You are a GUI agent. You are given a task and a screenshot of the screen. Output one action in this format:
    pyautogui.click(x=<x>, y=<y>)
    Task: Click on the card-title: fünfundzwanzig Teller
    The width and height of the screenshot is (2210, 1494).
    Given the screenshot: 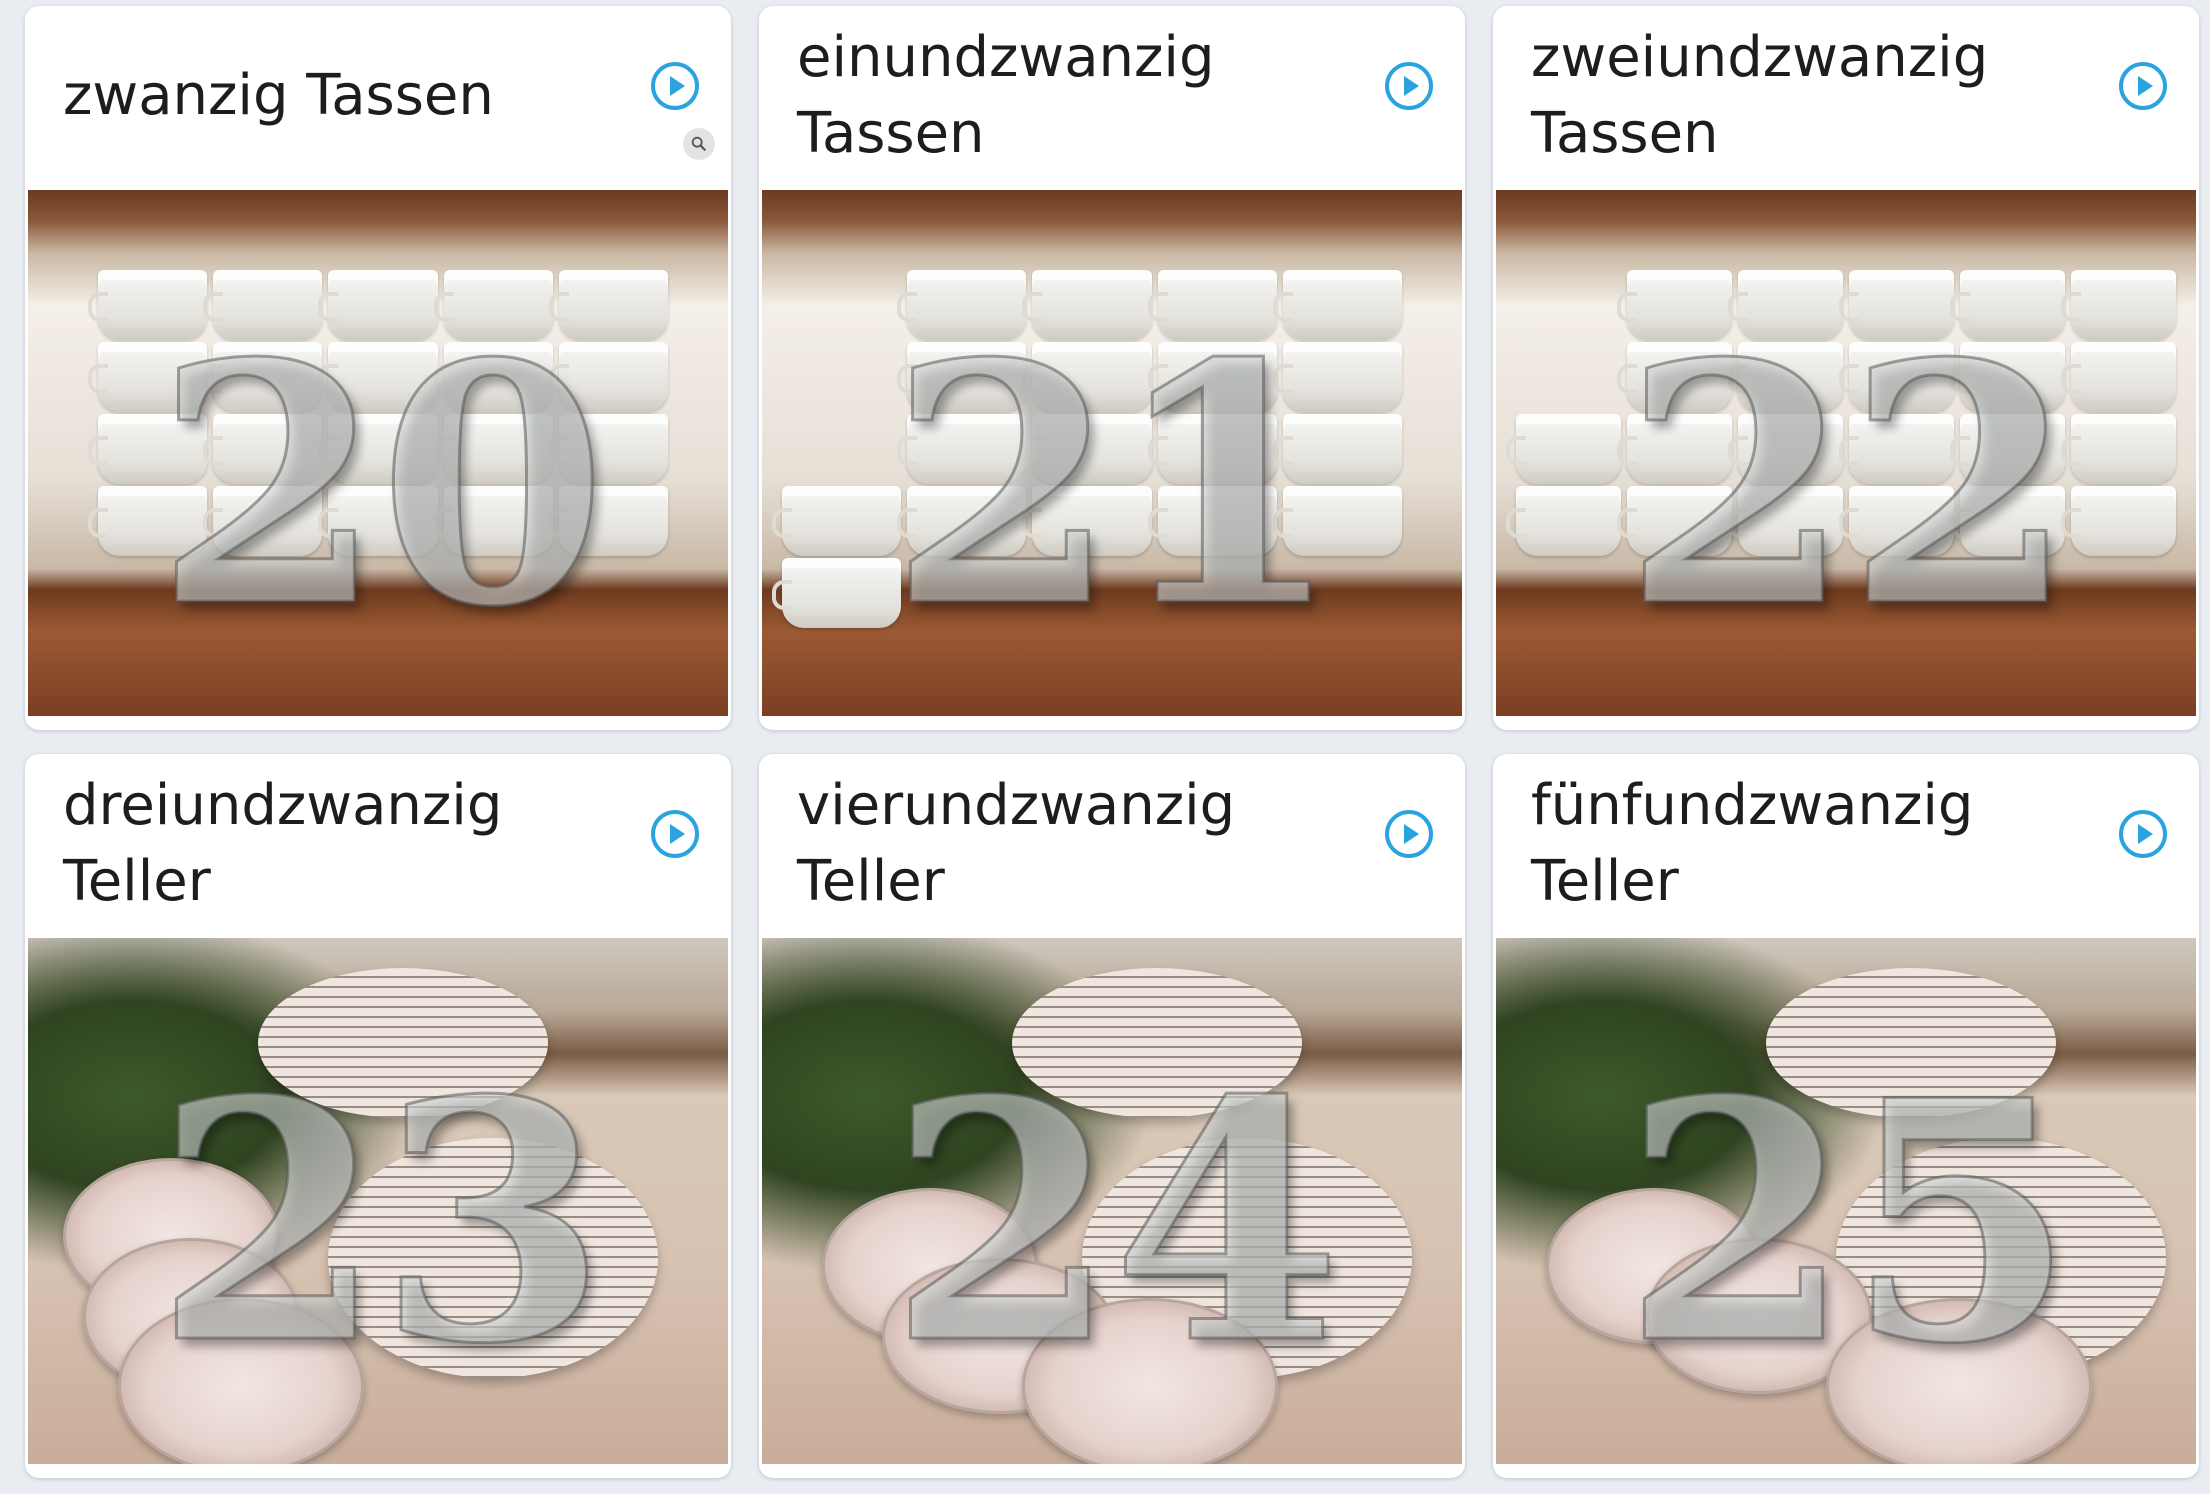 What is the action you would take?
    pyautogui.click(x=1752, y=843)
    